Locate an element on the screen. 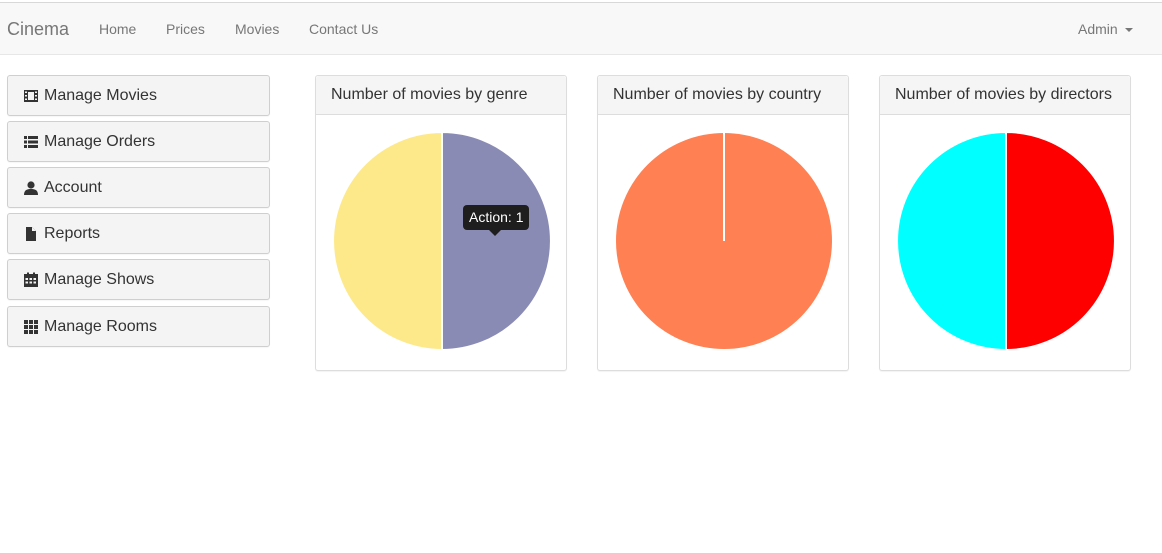  directors-chart-panel: Number of movies by directors is located at coordinates (1005, 223).